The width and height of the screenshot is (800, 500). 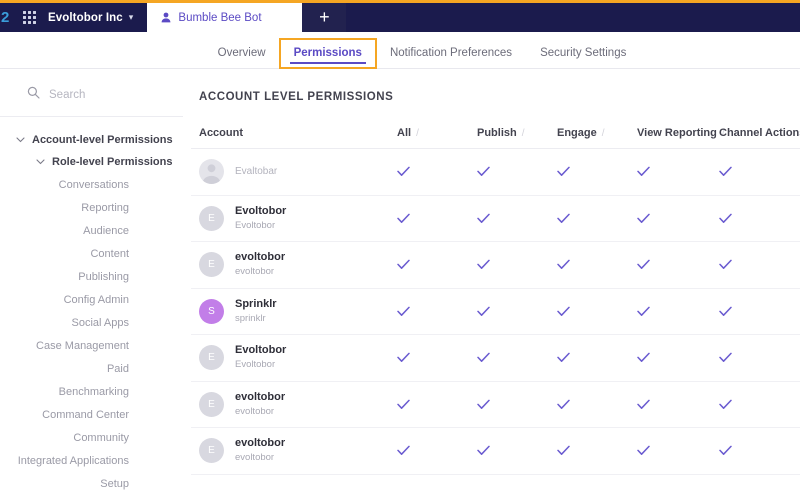 What do you see at coordinates (91, 230) in the screenshot?
I see `sidebar-item-audience: Audience` at bounding box center [91, 230].